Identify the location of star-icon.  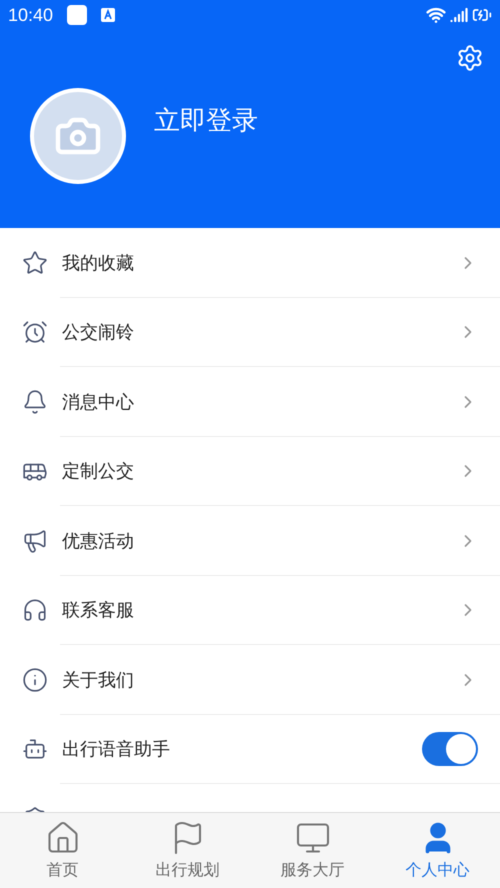
(35, 263).